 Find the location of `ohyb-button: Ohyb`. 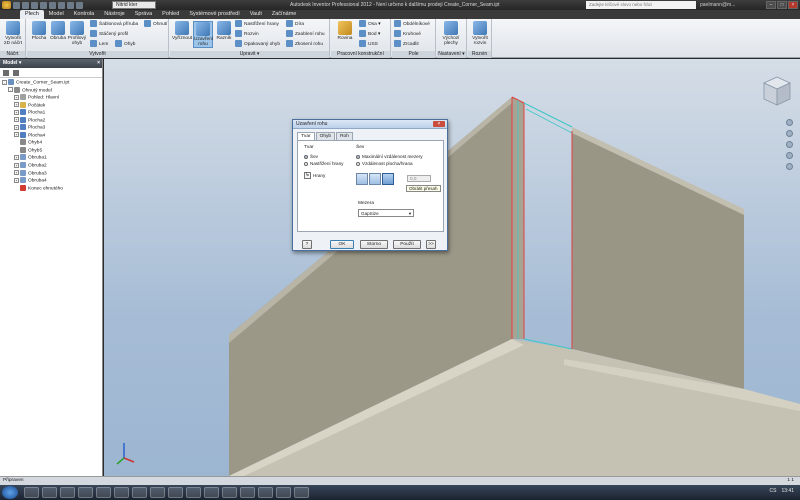

ohyb-button: Ohyb is located at coordinates (125, 44).